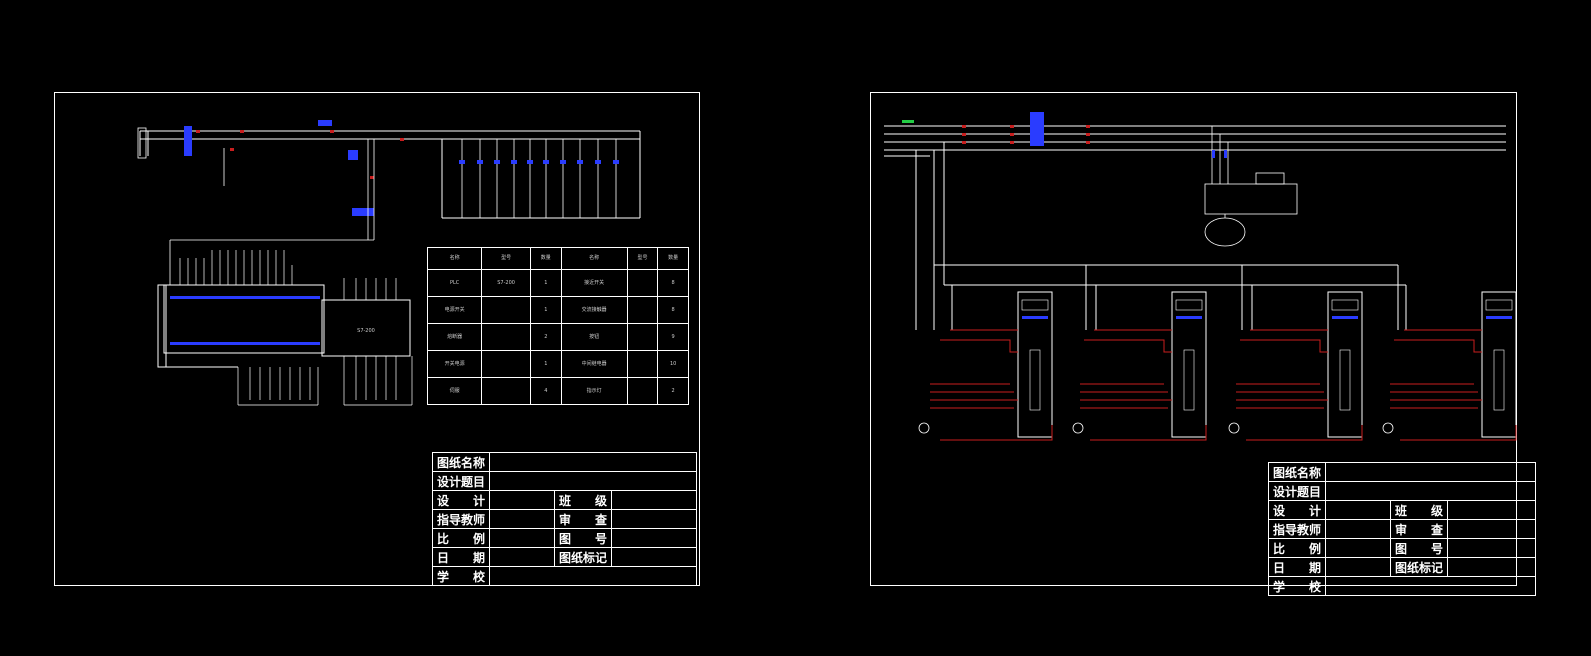  I want to click on title-block-label: 班 级, so click(1419, 510).